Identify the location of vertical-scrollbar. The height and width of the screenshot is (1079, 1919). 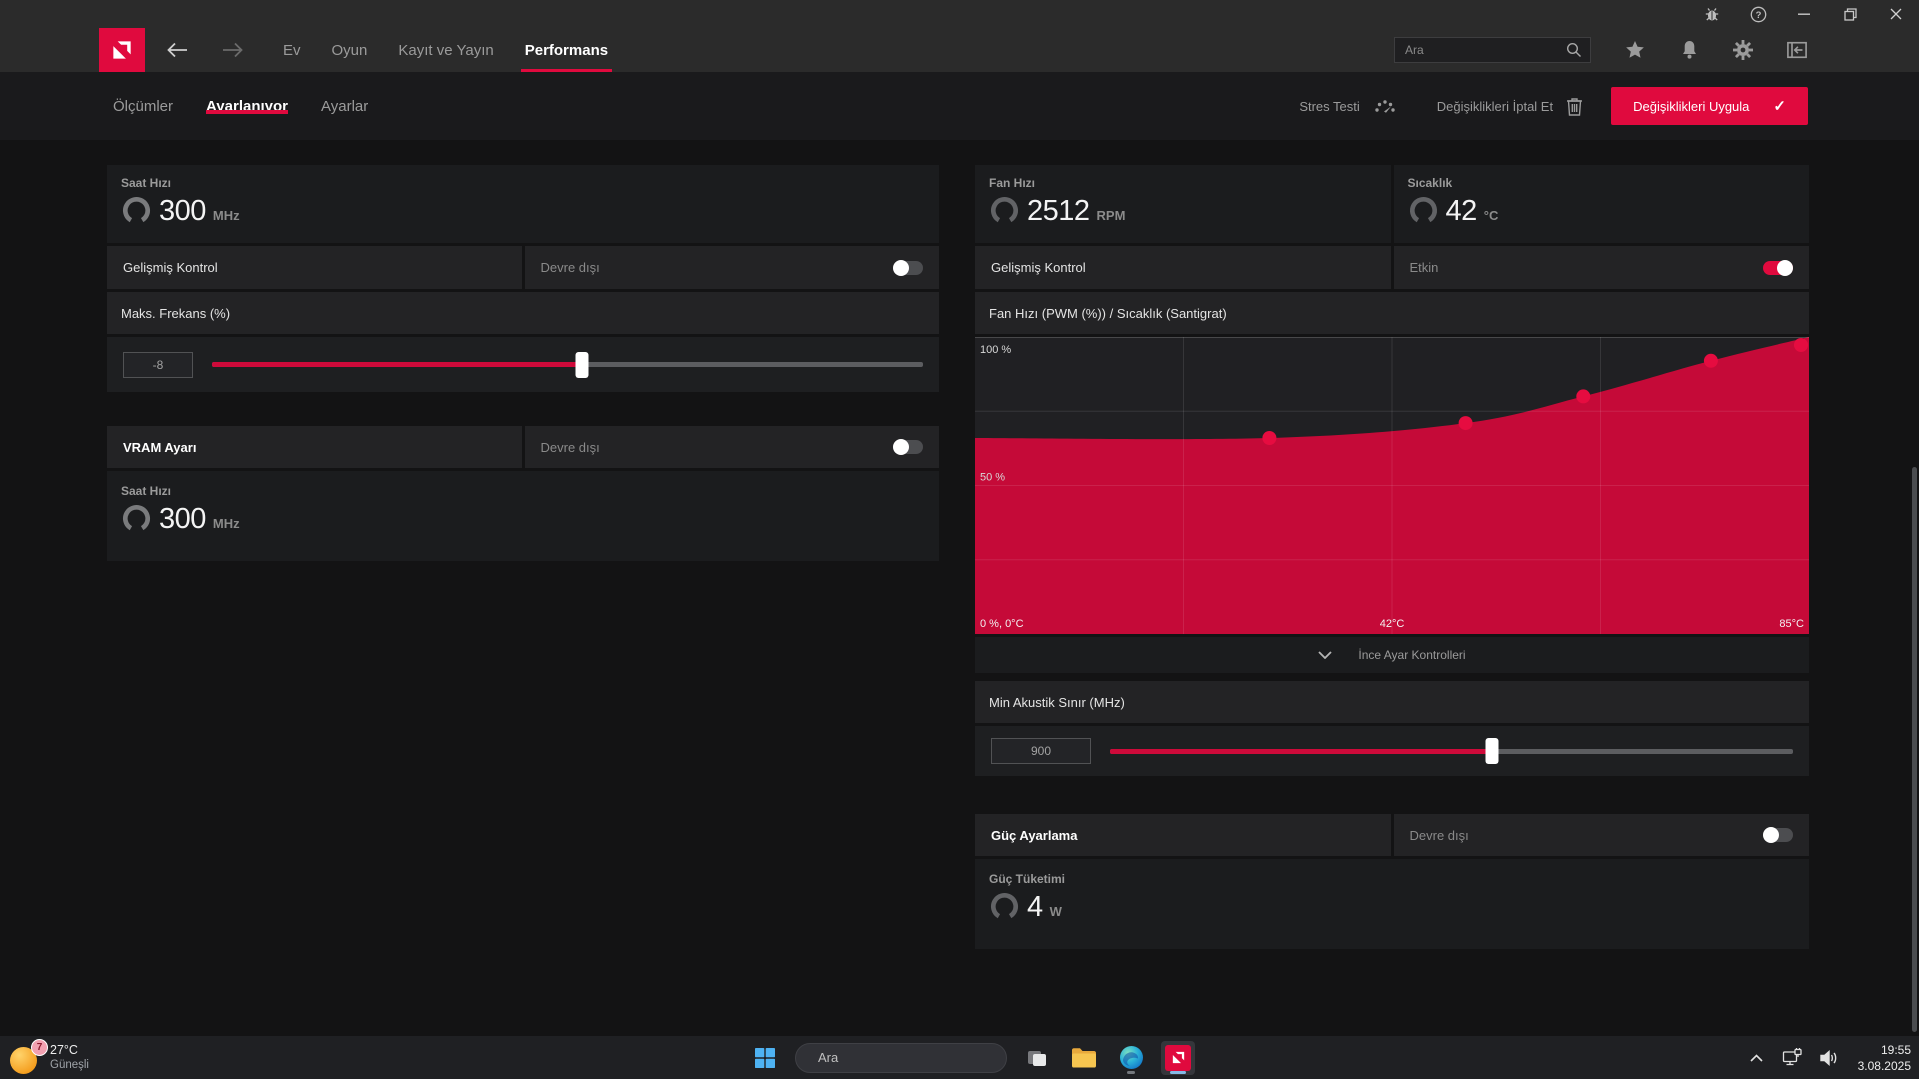
(1914, 749).